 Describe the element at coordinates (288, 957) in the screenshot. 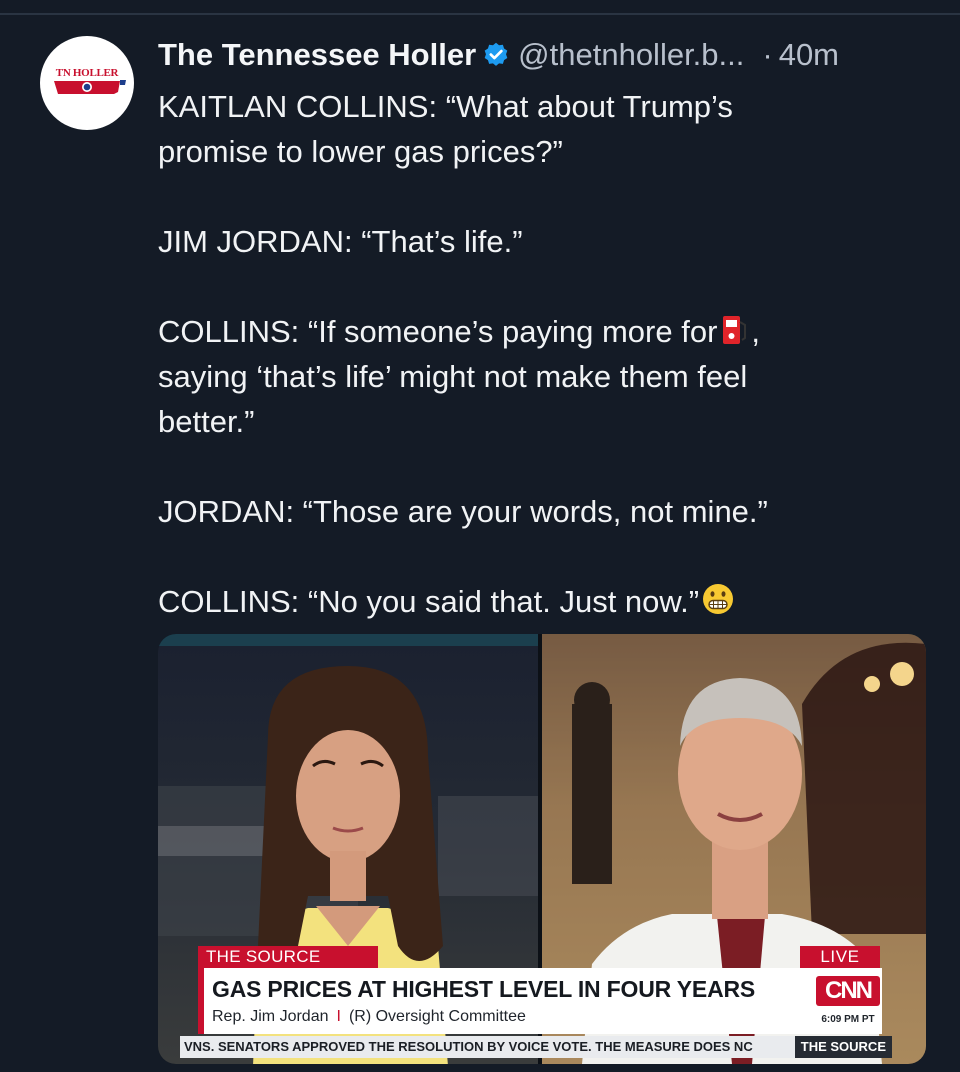

I see `show-name-tag: THE SOURCE` at that location.